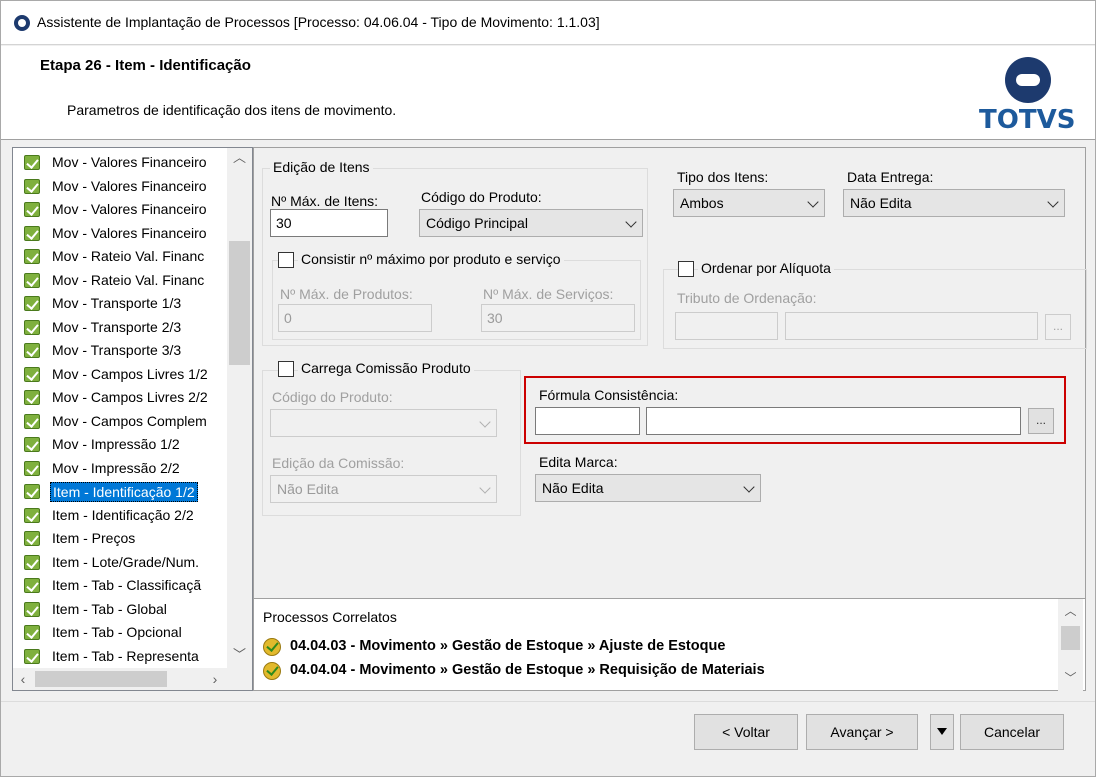 This screenshot has height=777, width=1096. What do you see at coordinates (325, 201) in the screenshot?
I see `max-itens-label: Nº Máx. de Itens:` at bounding box center [325, 201].